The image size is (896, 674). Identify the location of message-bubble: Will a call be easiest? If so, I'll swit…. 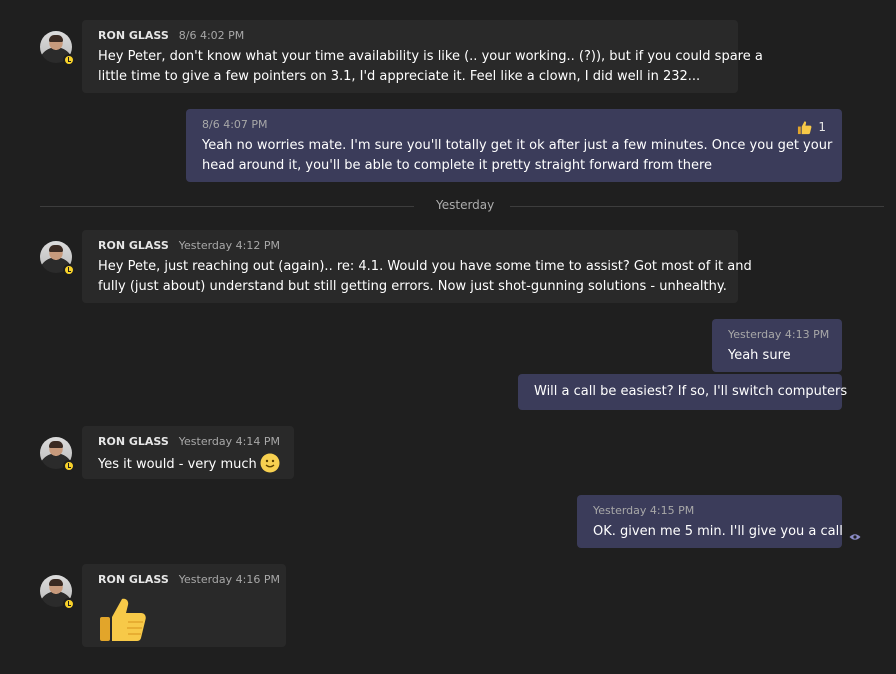
(683, 392).